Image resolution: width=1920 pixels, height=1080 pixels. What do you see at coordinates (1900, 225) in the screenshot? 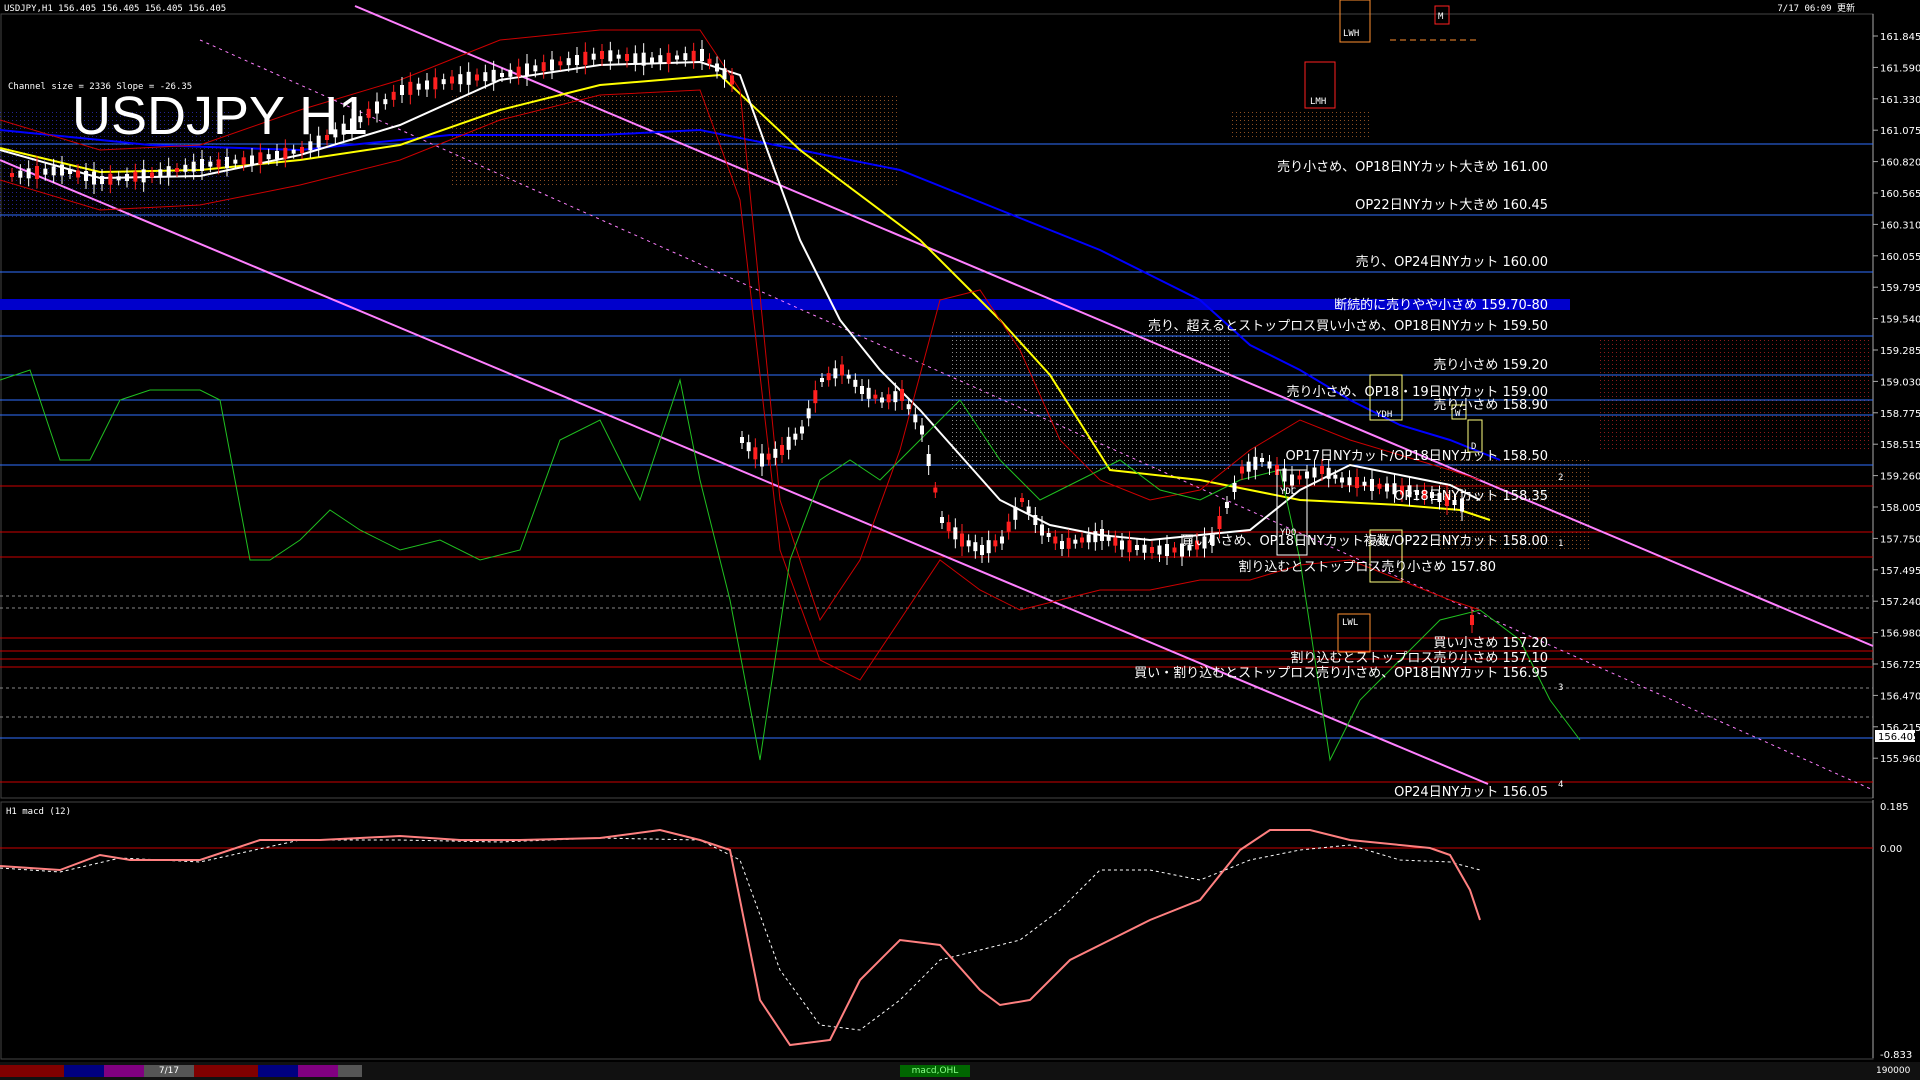
I see `price-tick-label: 160.310` at bounding box center [1900, 225].